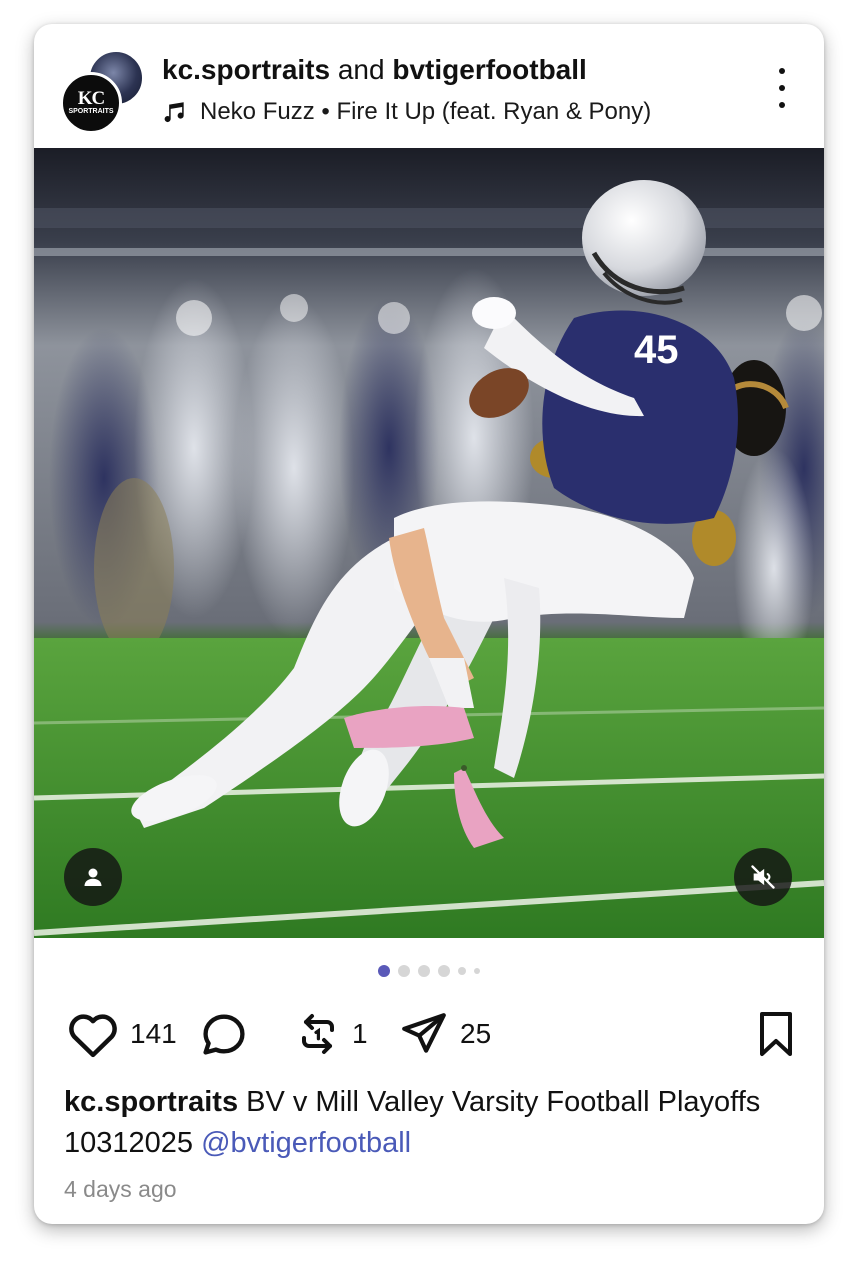  I want to click on heart-icon, so click(93, 1036).